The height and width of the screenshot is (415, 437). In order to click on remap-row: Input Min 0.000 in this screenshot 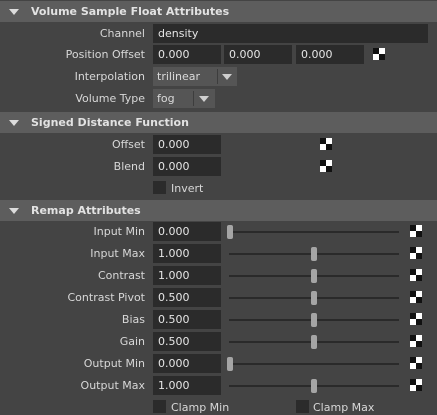, I will do `click(218, 232)`.